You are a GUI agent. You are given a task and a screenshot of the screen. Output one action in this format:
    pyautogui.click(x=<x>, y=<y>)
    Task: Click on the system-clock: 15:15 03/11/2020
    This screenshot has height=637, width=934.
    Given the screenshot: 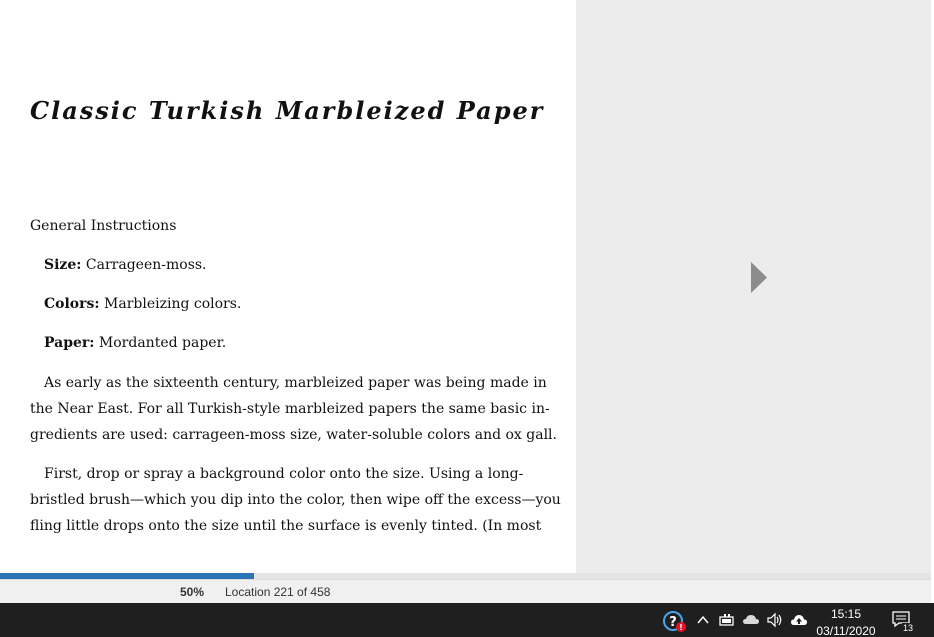 What is the action you would take?
    pyautogui.click(x=846, y=621)
    